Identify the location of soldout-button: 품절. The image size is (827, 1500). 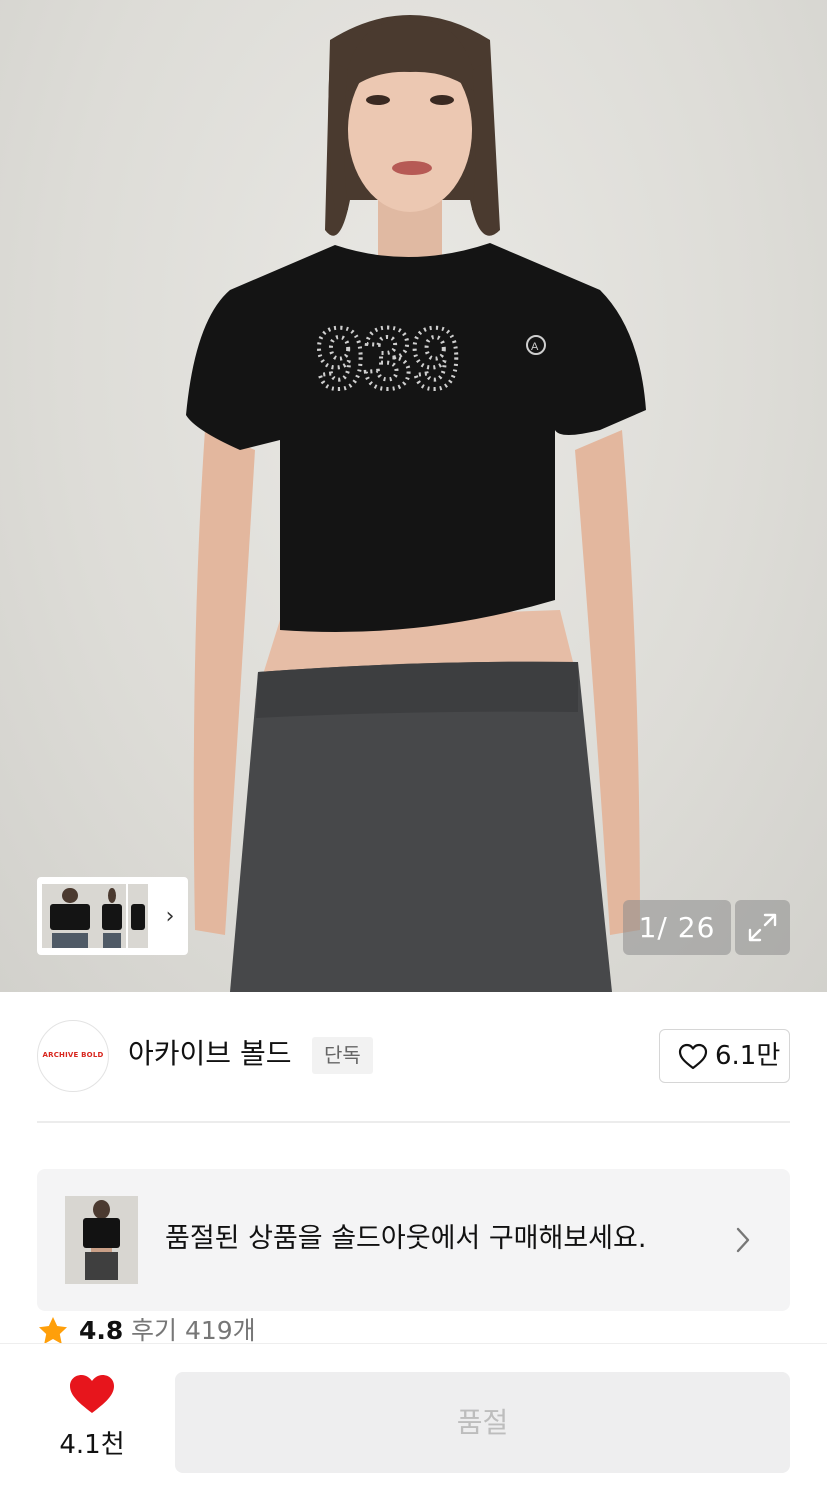
(482, 1422).